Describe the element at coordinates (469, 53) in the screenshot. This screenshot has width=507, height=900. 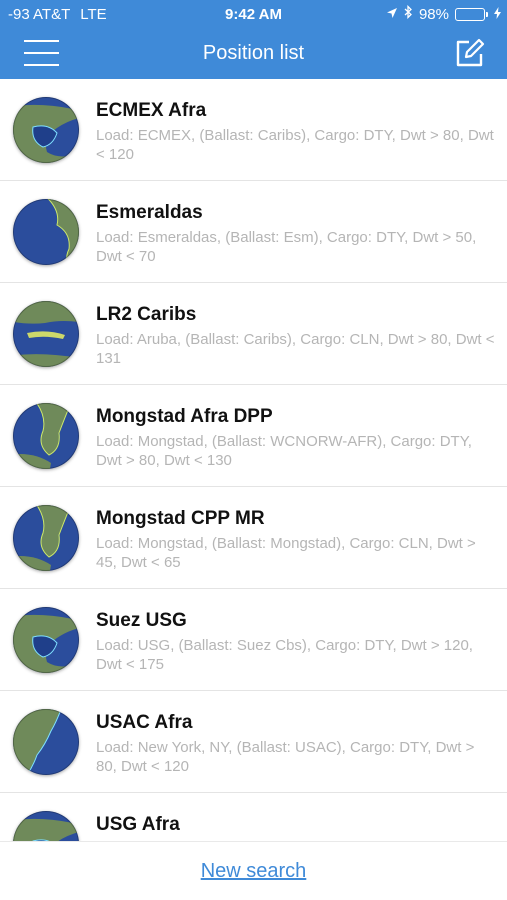
I see `compose-icon` at that location.